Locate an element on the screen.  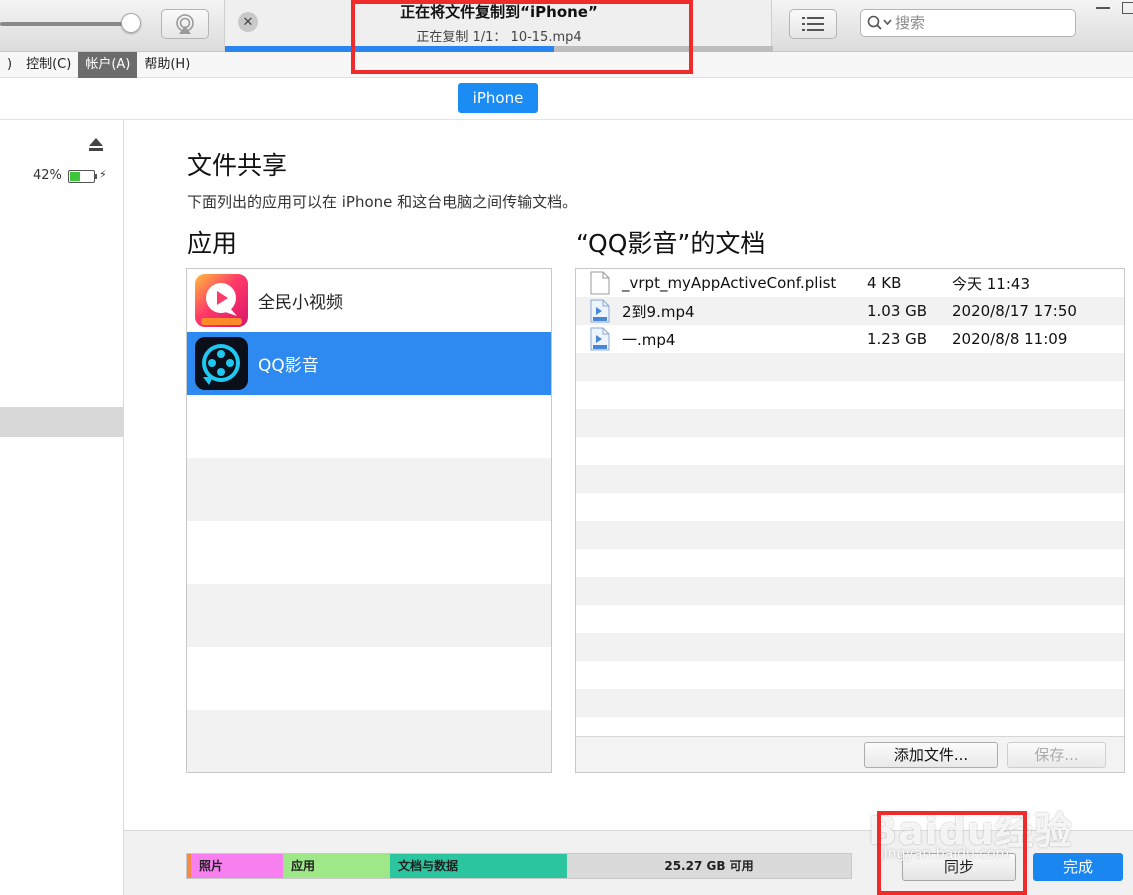
document-name: 2到9.mp4 is located at coordinates (658, 311).